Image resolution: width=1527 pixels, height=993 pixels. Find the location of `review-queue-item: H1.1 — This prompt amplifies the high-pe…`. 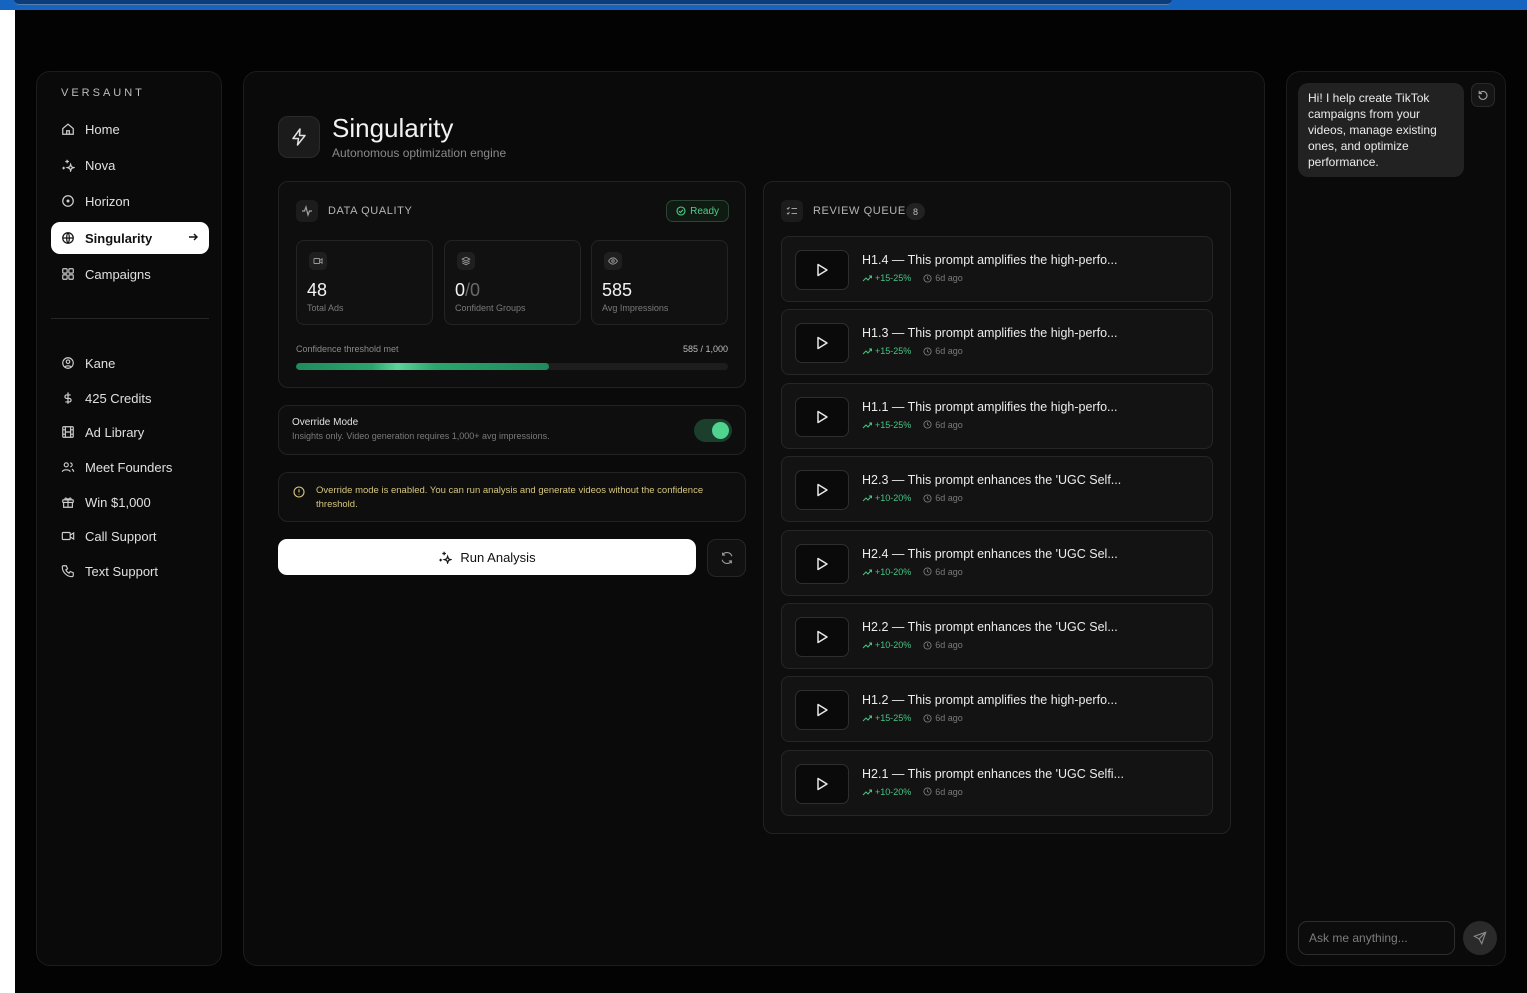

review-queue-item: H1.1 — This prompt amplifies the high-pe… is located at coordinates (997, 415).